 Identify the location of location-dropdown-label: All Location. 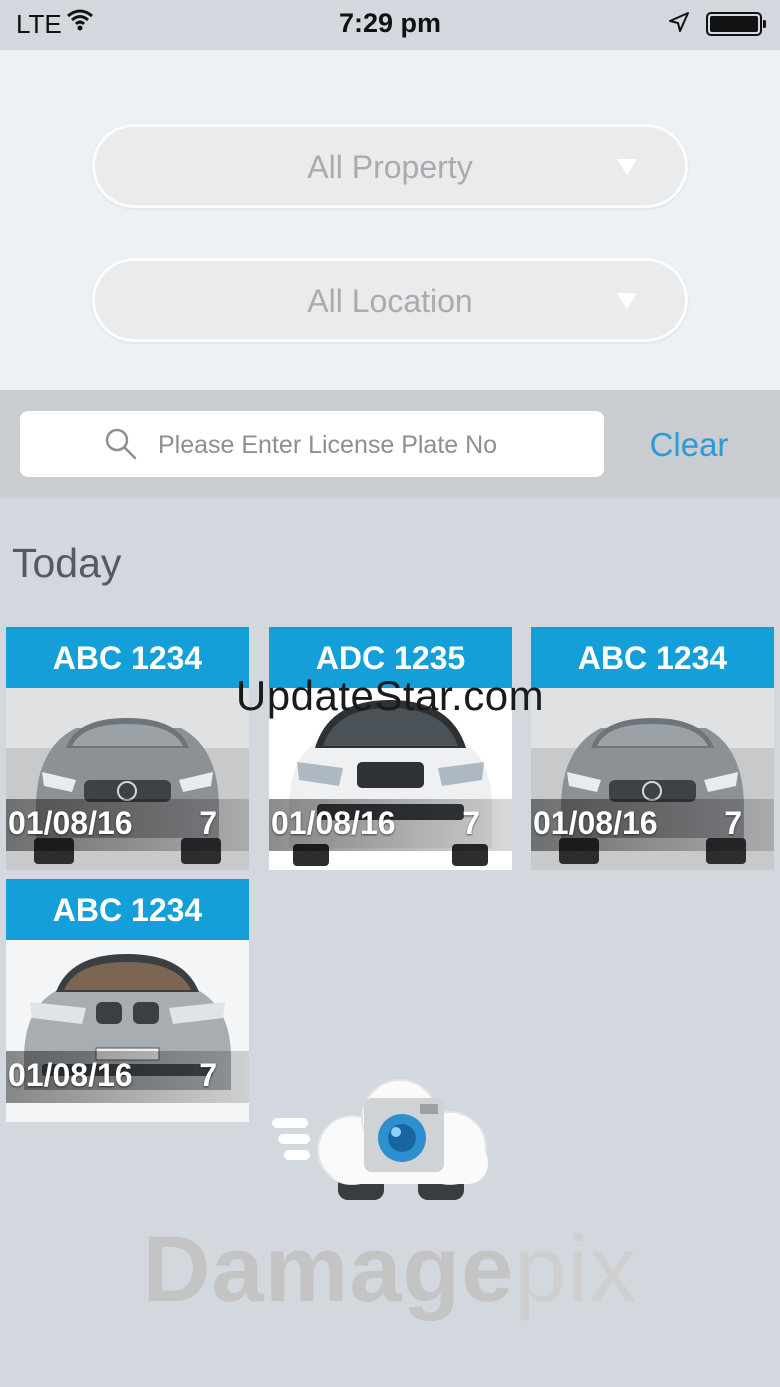
(390, 301).